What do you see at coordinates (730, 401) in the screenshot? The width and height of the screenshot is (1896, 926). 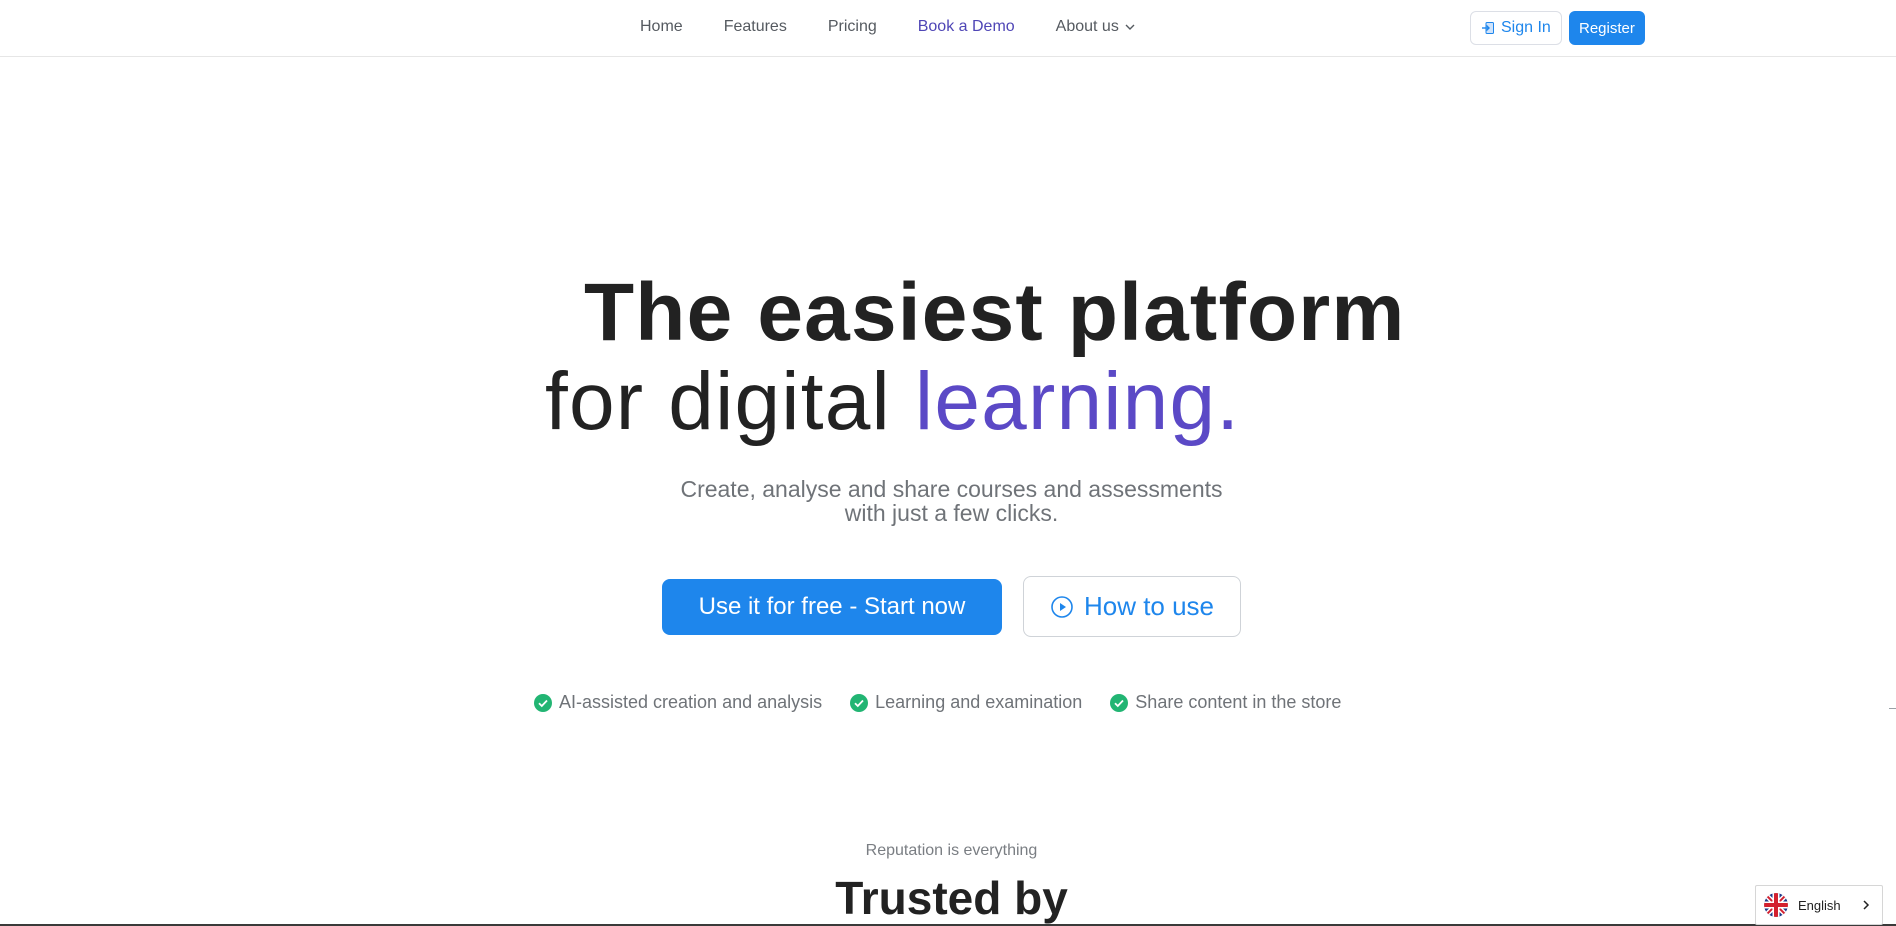 I see `hero-title-prefix: for digital` at bounding box center [730, 401].